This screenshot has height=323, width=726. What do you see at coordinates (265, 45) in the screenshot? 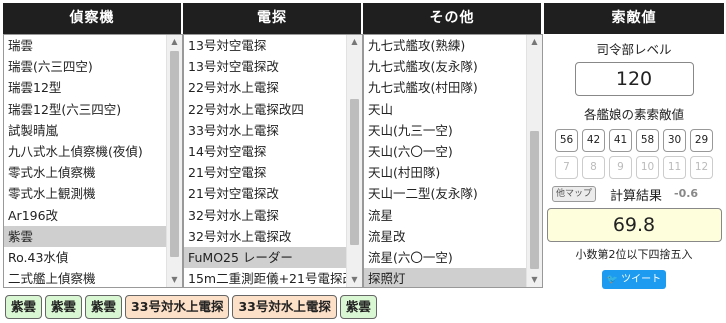
I see `list-item: 13号対空電探` at bounding box center [265, 45].